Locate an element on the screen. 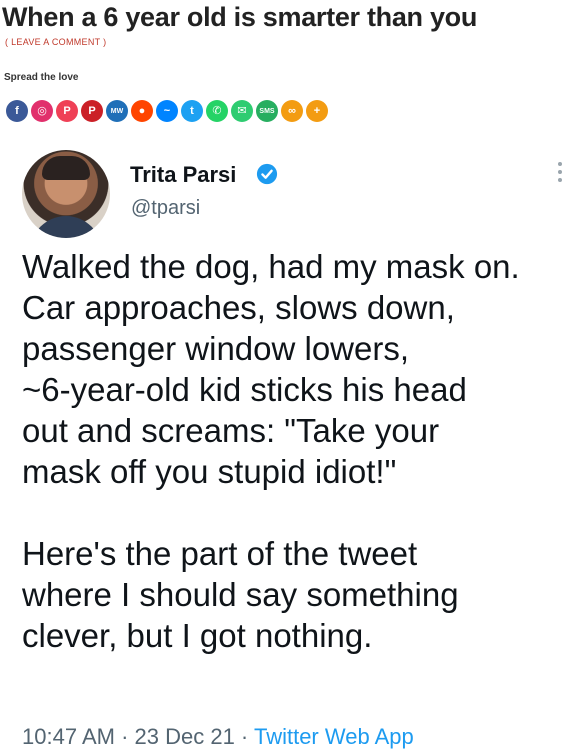 Image resolution: width=580 pixels, height=755 pixels. tweet-line: mask off you stupid idiot!" is located at coordinates (209, 471).